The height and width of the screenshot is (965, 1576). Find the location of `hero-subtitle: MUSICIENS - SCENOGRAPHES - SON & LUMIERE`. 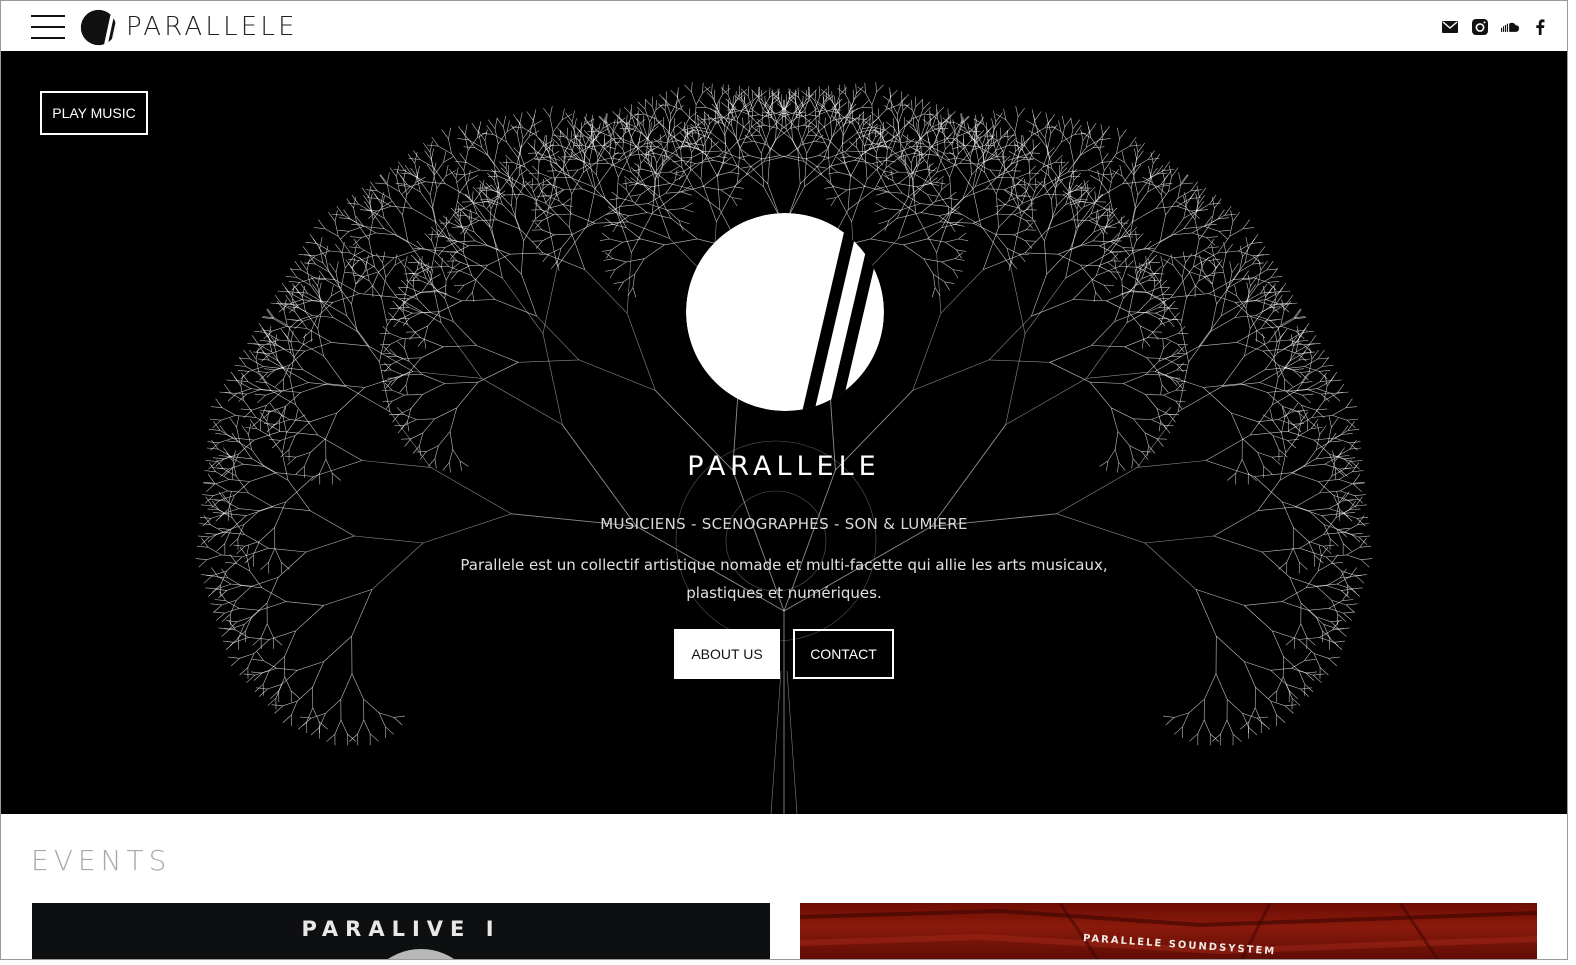

hero-subtitle: MUSICIENS - SCENOGRAPHES - SON & LUMIERE is located at coordinates (784, 524).